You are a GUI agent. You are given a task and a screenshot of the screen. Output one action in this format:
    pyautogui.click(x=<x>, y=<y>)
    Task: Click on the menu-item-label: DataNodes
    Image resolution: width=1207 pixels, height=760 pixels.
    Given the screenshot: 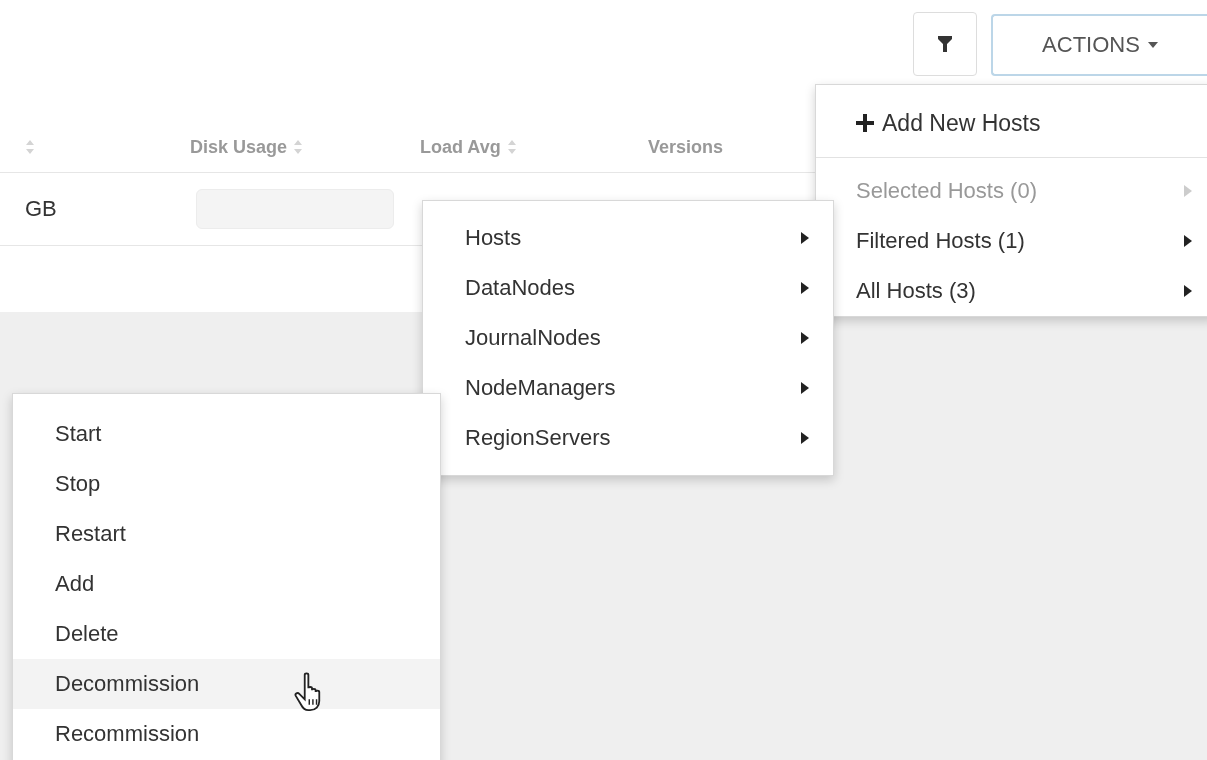 What is the action you would take?
    pyautogui.click(x=520, y=288)
    